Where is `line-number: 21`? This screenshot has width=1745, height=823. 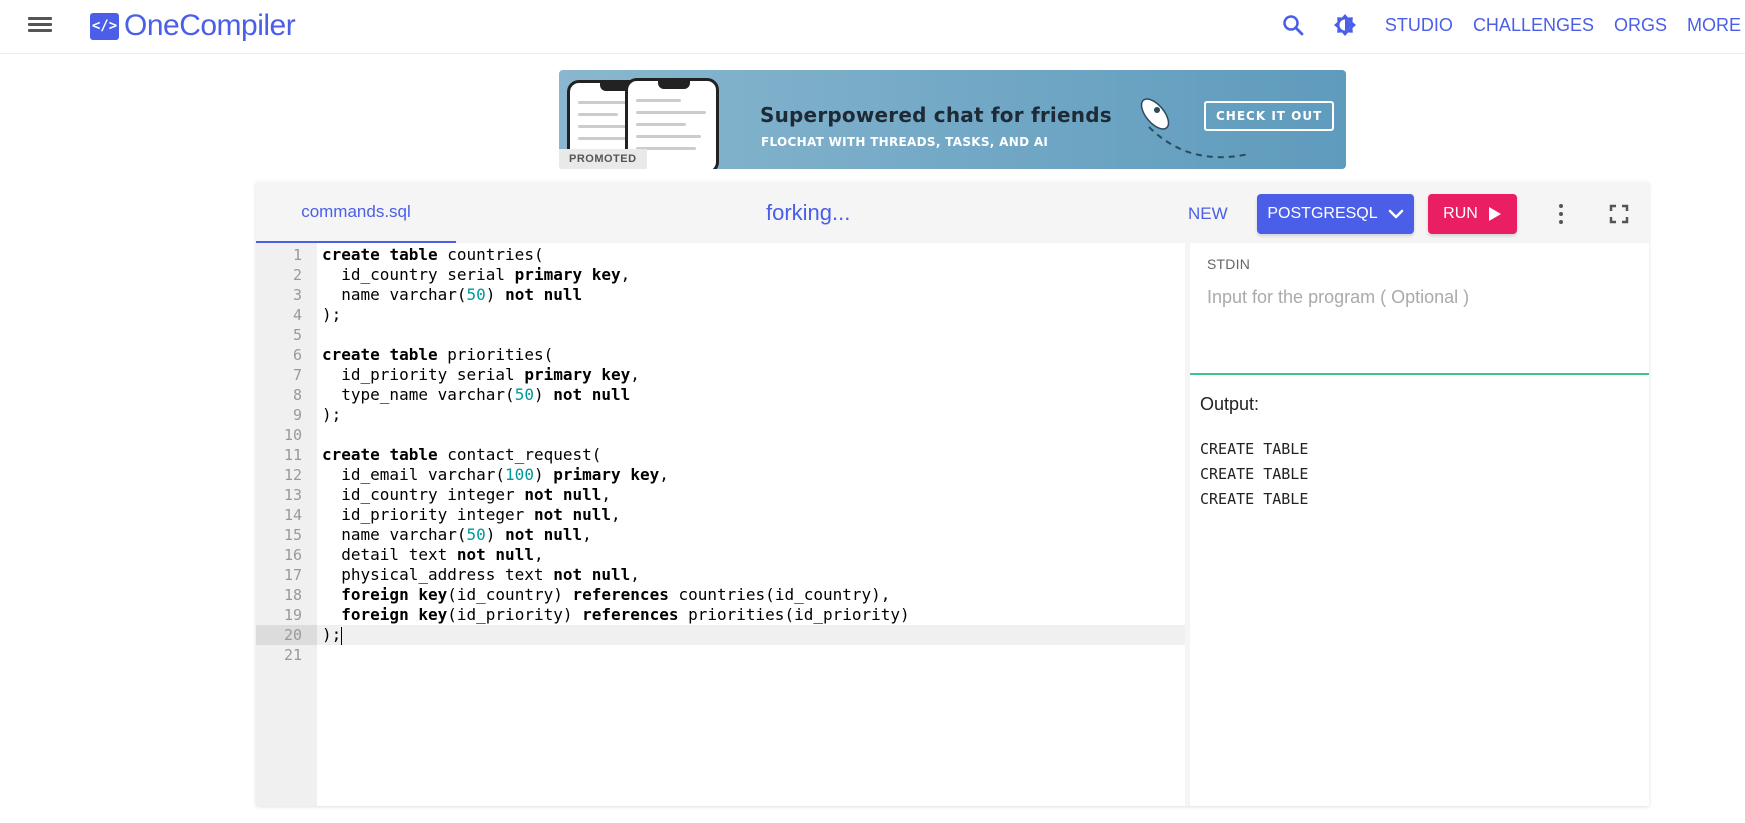 line-number: 21 is located at coordinates (292, 655).